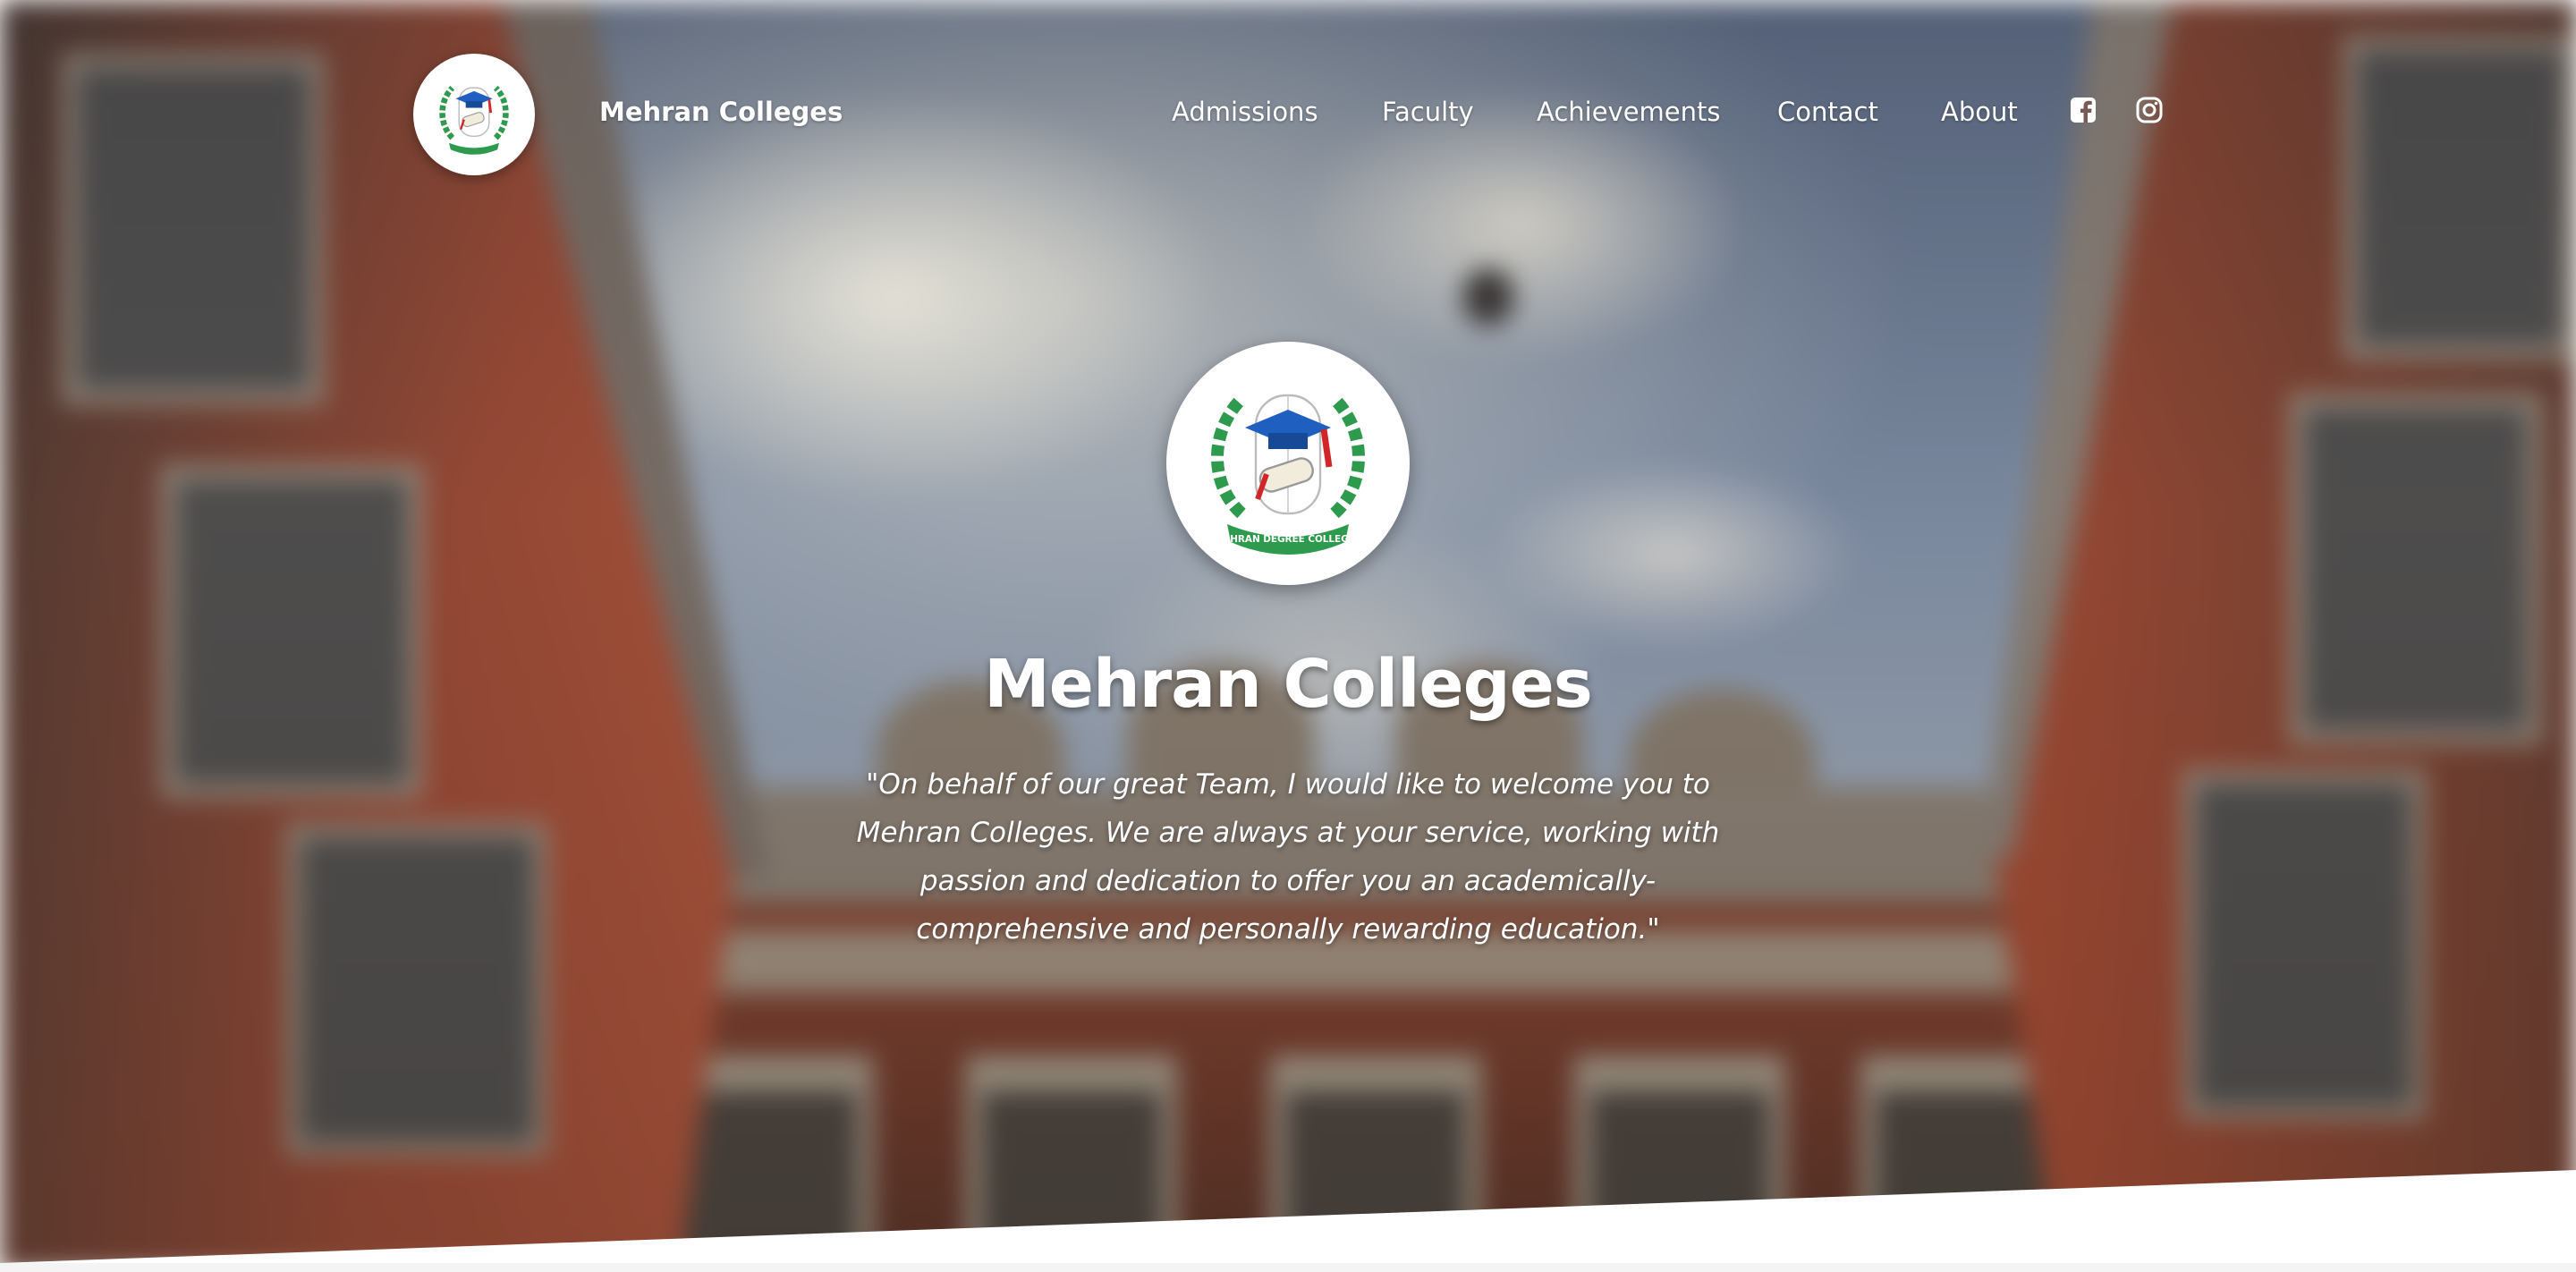 The image size is (2576, 1272). What do you see at coordinates (1288, 539) in the screenshot?
I see `crest-banner-text: MEHRAN DEGREE COLLEGES` at bounding box center [1288, 539].